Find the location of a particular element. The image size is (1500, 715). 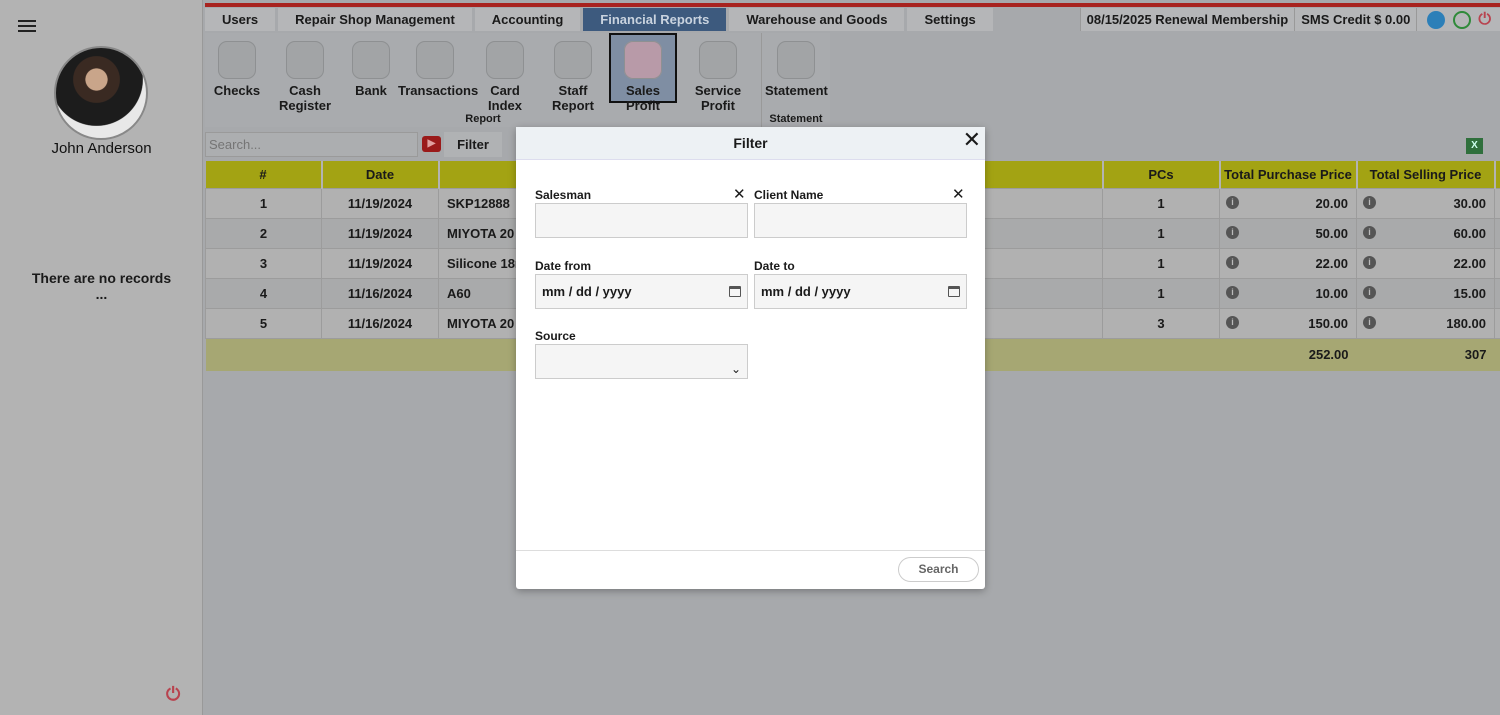

top-accent-line is located at coordinates (852, 5).